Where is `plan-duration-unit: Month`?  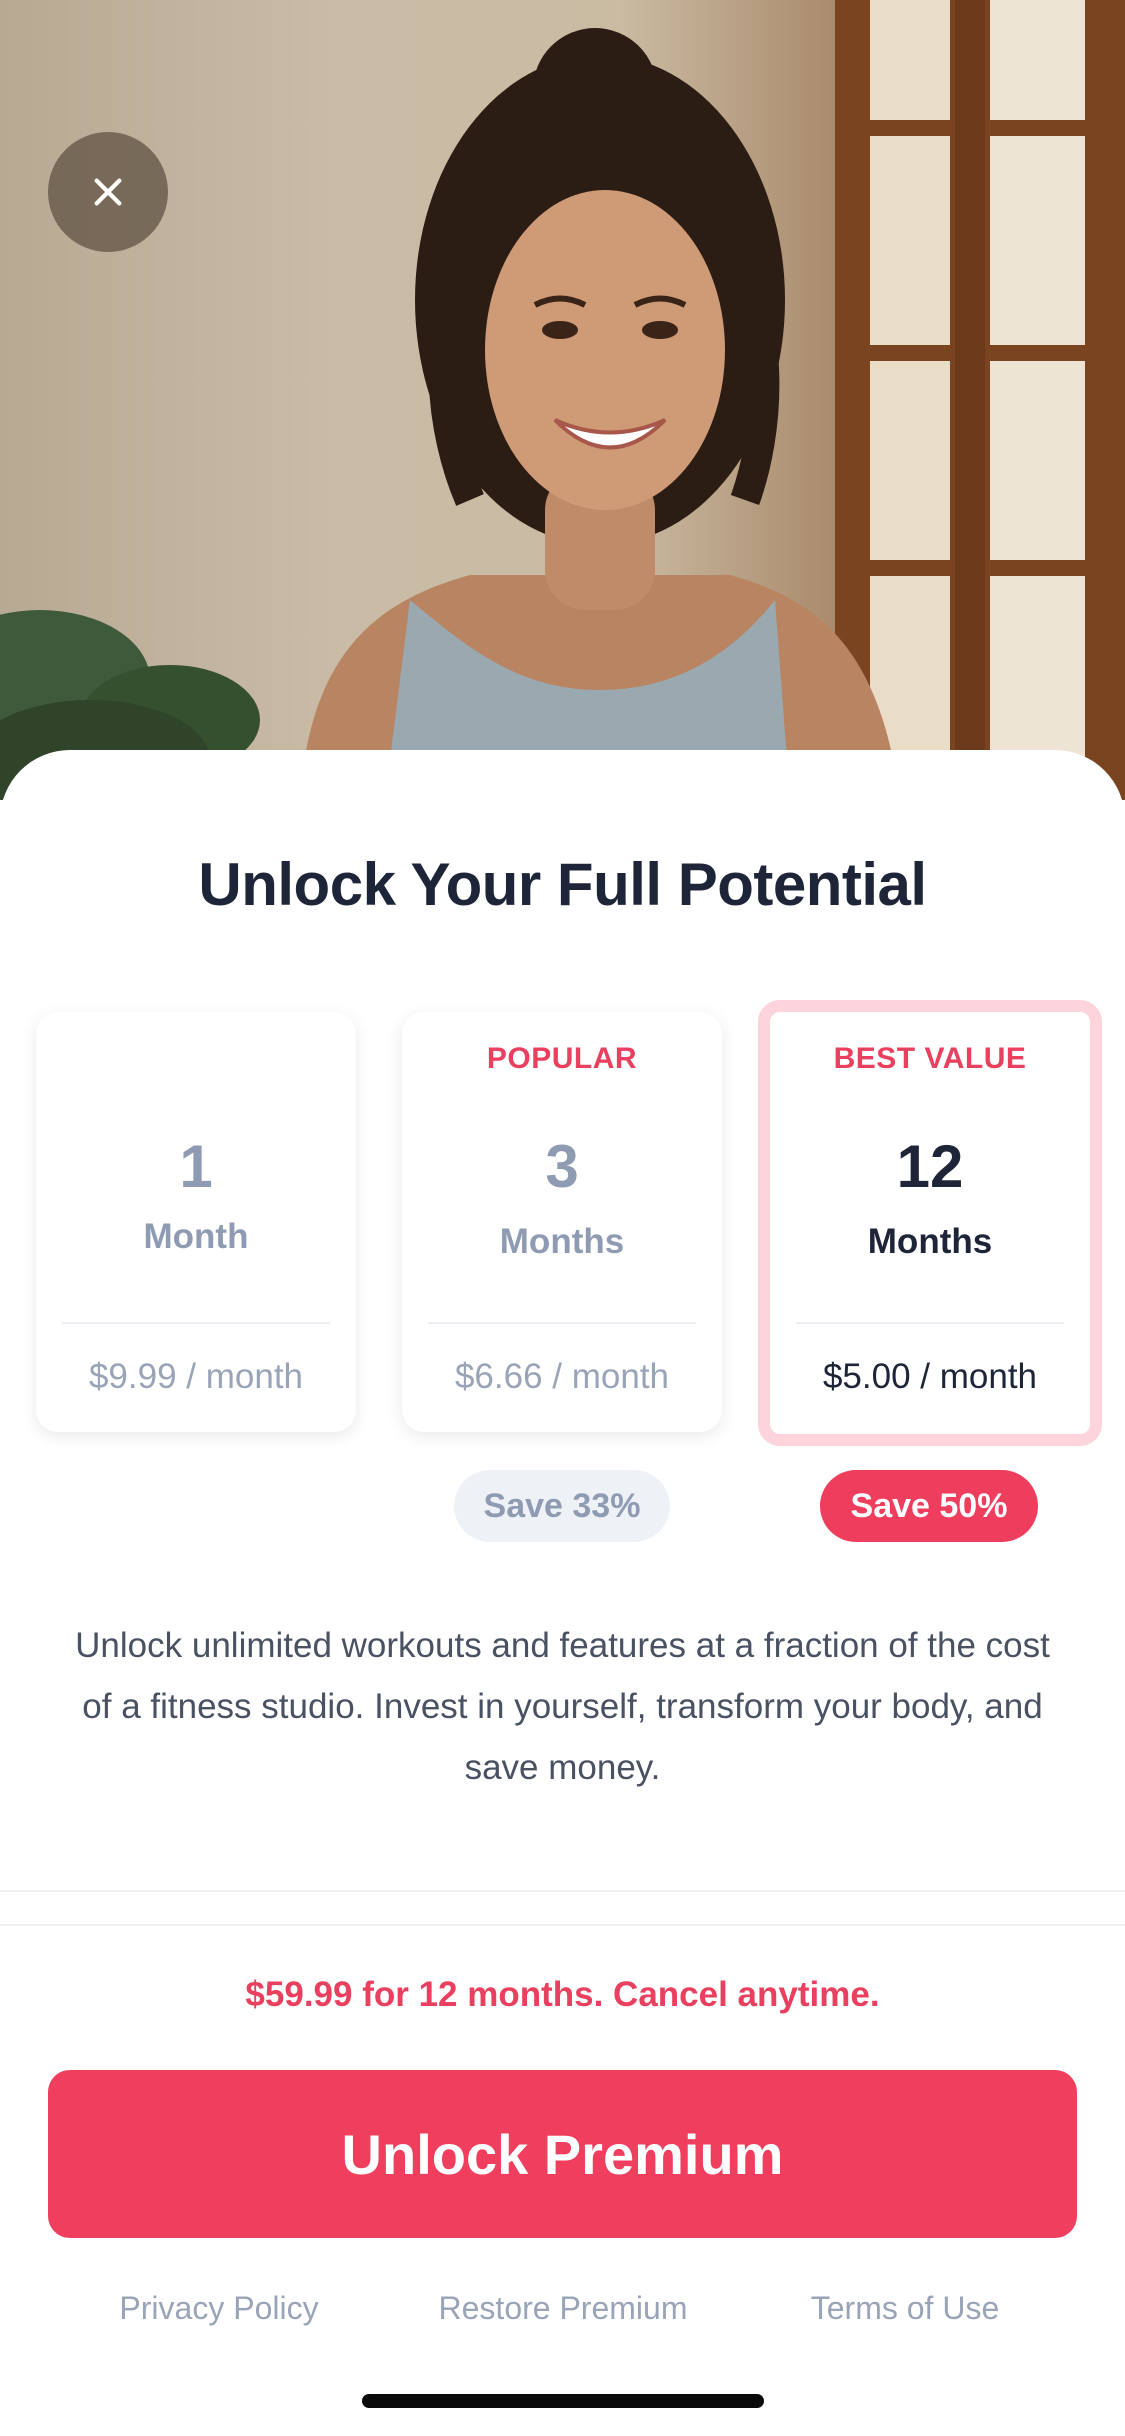
plan-duration-unit: Month is located at coordinates (196, 1236).